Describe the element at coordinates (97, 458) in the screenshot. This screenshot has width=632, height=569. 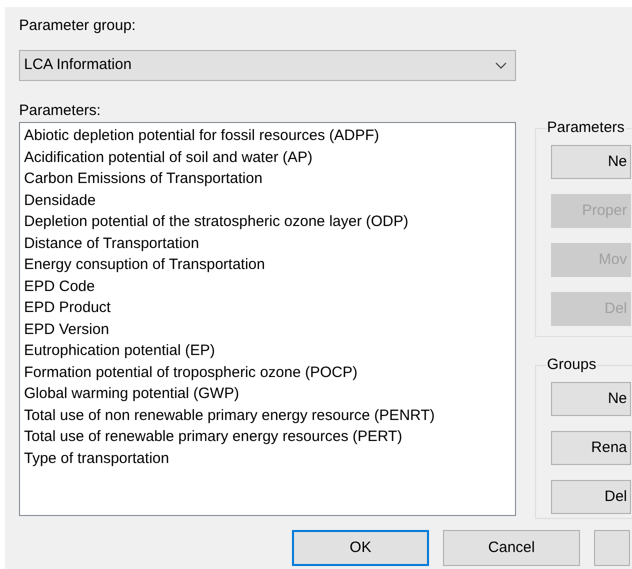
I see `list-item: Type of transportation` at that location.